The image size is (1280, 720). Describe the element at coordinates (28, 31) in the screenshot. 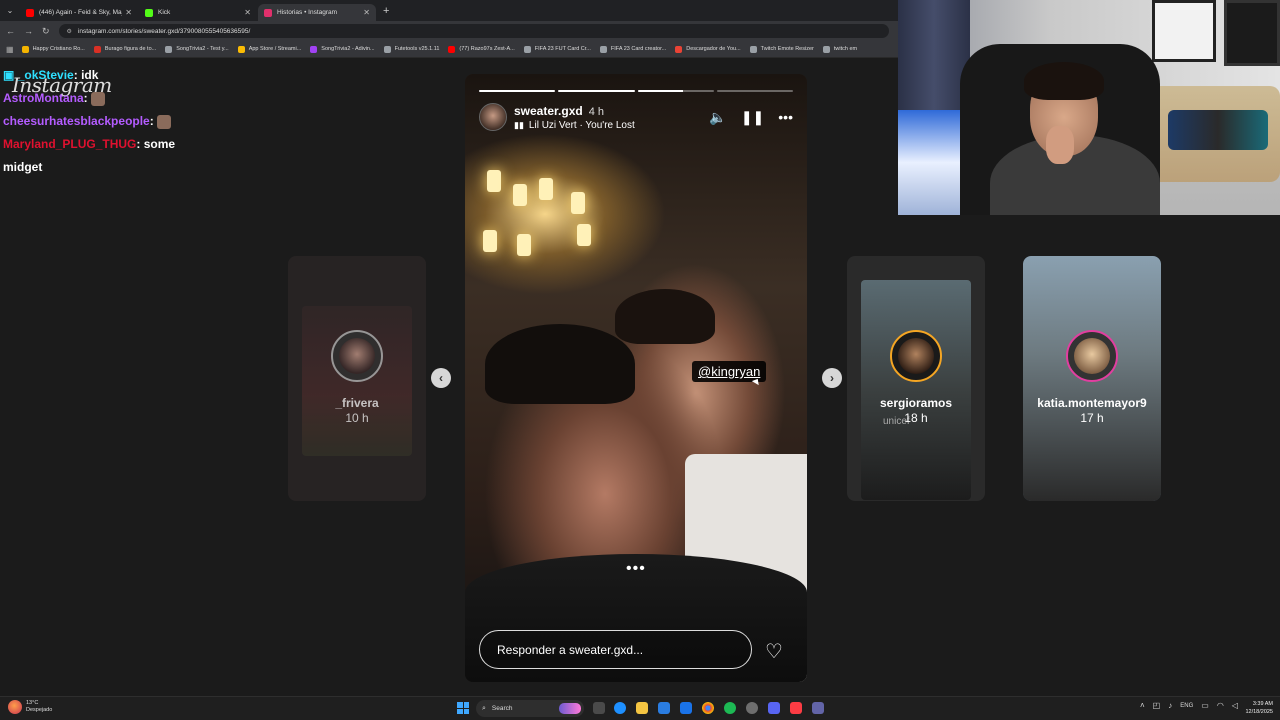

I see `forward-icon: →` at that location.